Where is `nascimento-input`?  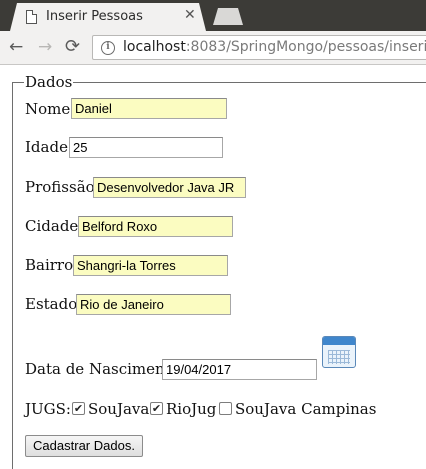 nascimento-input is located at coordinates (239, 369).